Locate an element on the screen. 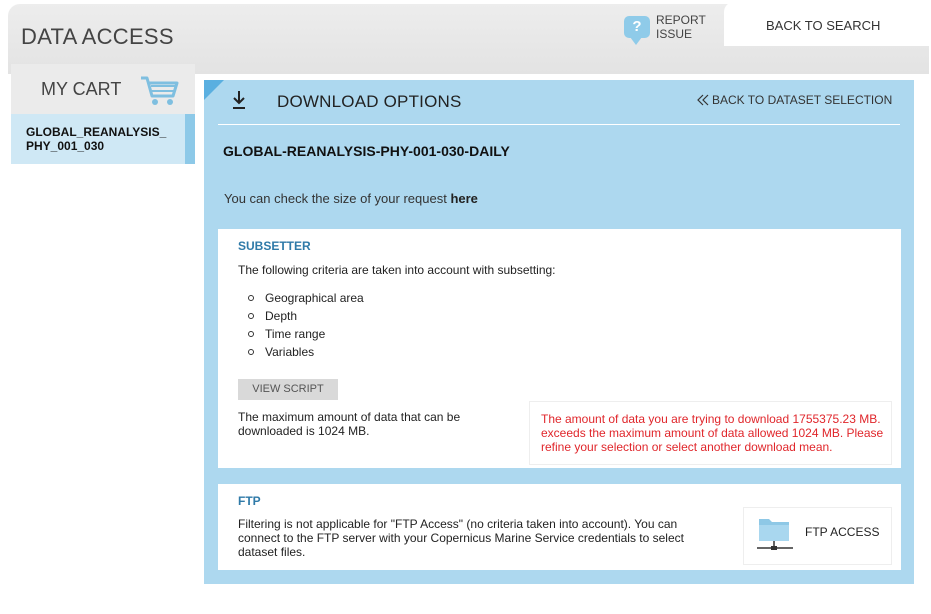 This screenshot has height=614, width=931. report-issue-button: ? REPORT ISSUE is located at coordinates (670, 29).